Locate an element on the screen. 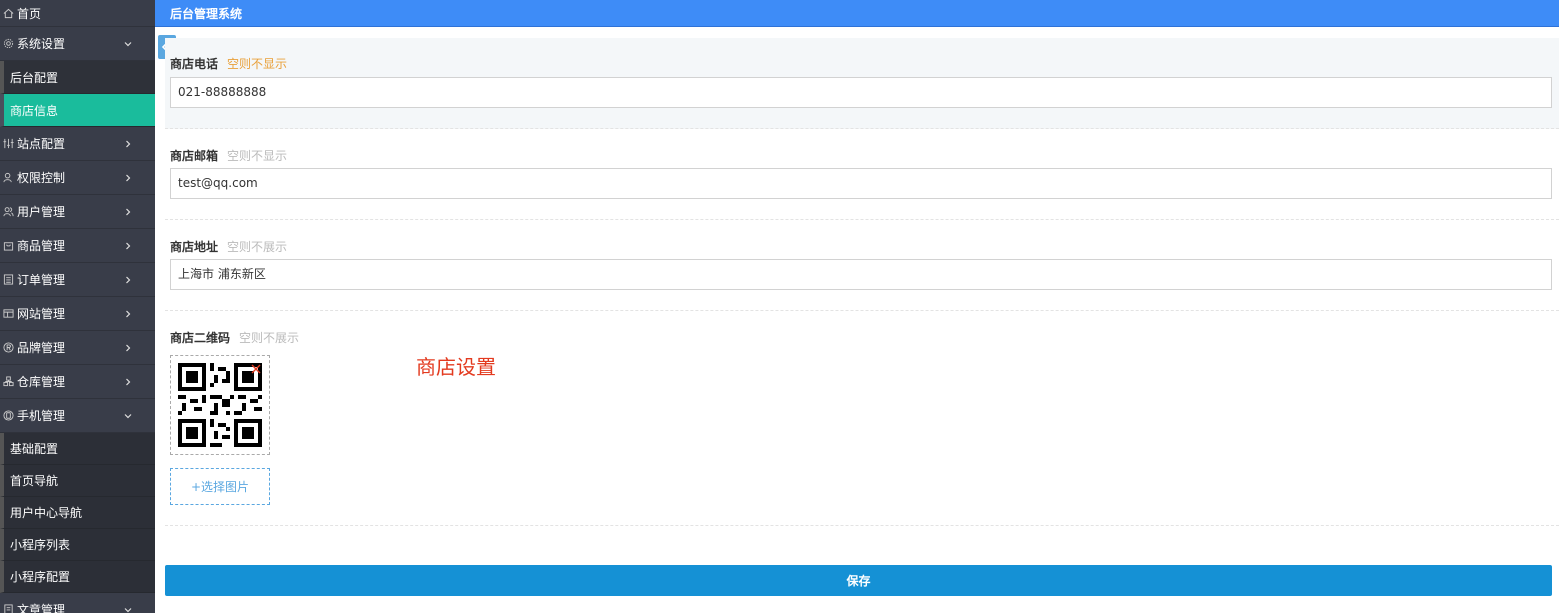  users-icon is located at coordinates (8, 211).